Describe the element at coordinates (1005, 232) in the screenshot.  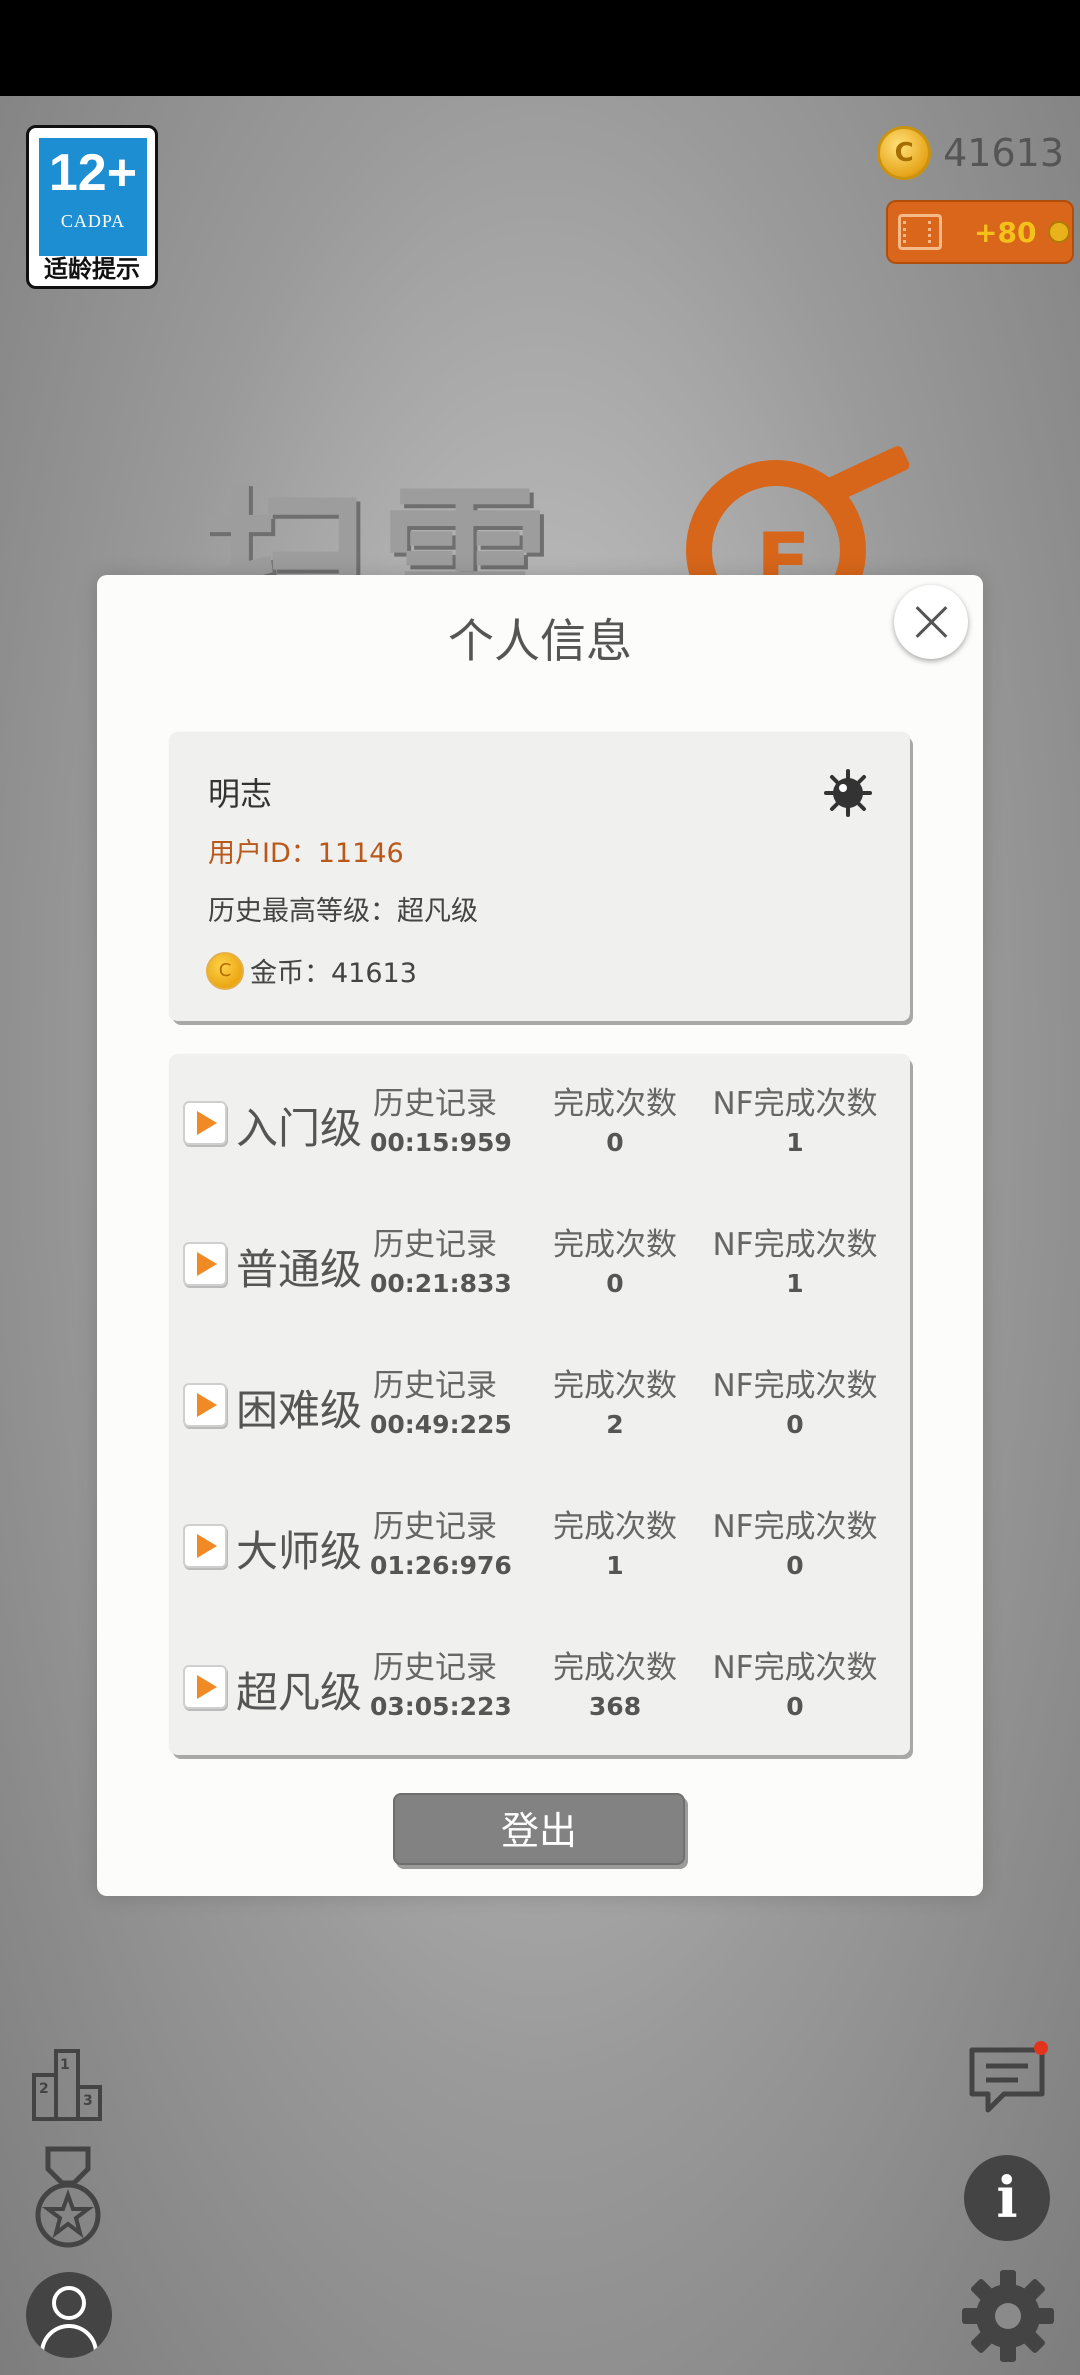
I see `video-reward-amount: +80` at that location.